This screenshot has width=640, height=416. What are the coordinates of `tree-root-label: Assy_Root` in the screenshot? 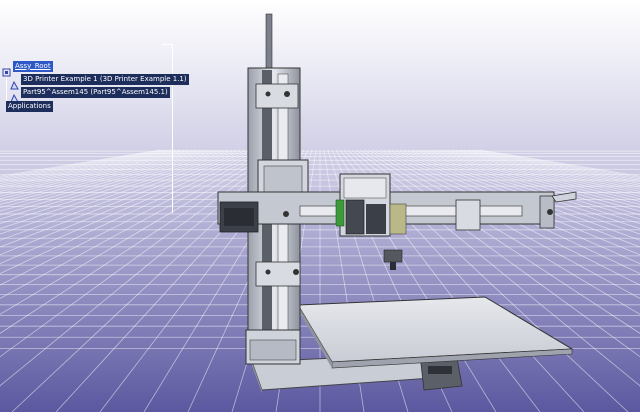 It's located at (33, 66).